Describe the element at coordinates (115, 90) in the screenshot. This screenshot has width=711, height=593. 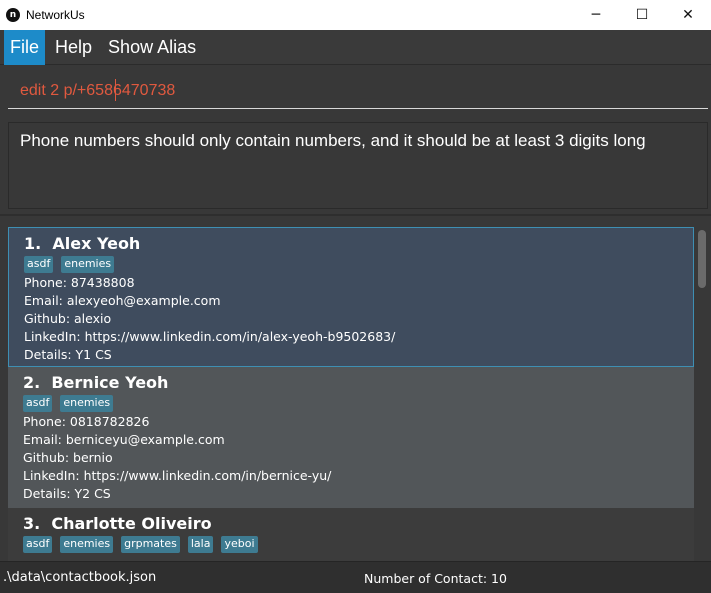
I see `text-caret` at that location.